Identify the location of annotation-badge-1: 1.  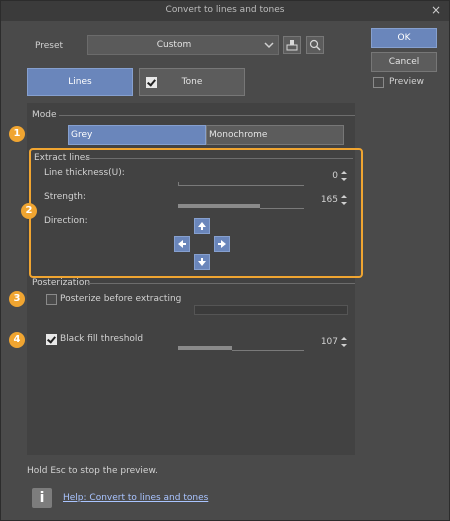
(17, 134).